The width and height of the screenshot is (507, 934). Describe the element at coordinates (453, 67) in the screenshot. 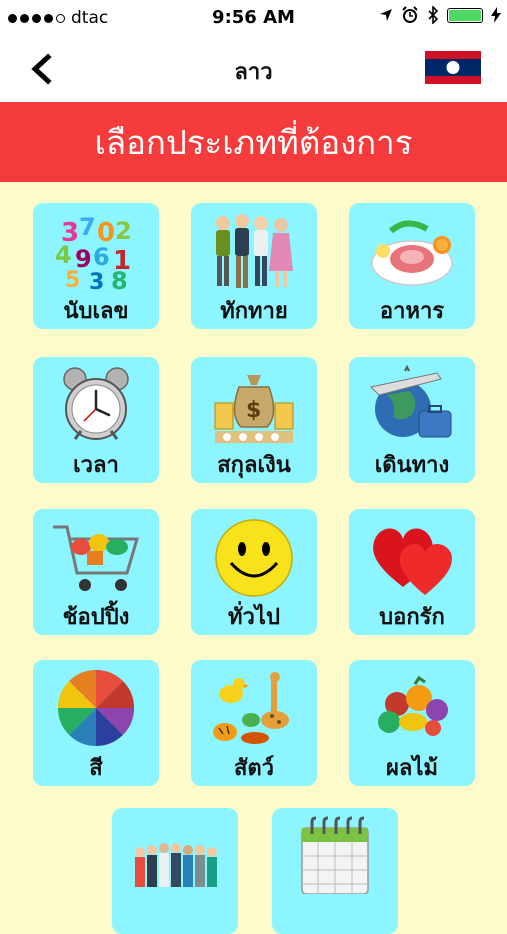

I see `laos-flag-icon` at that location.